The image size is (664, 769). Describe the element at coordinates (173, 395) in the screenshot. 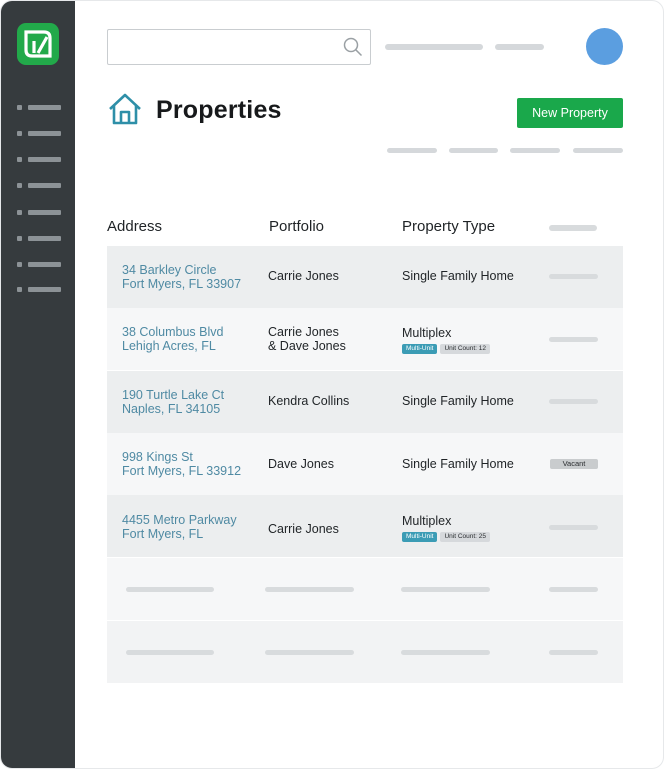

I see `address-line1: 190 Turtle Lake Ct` at that location.